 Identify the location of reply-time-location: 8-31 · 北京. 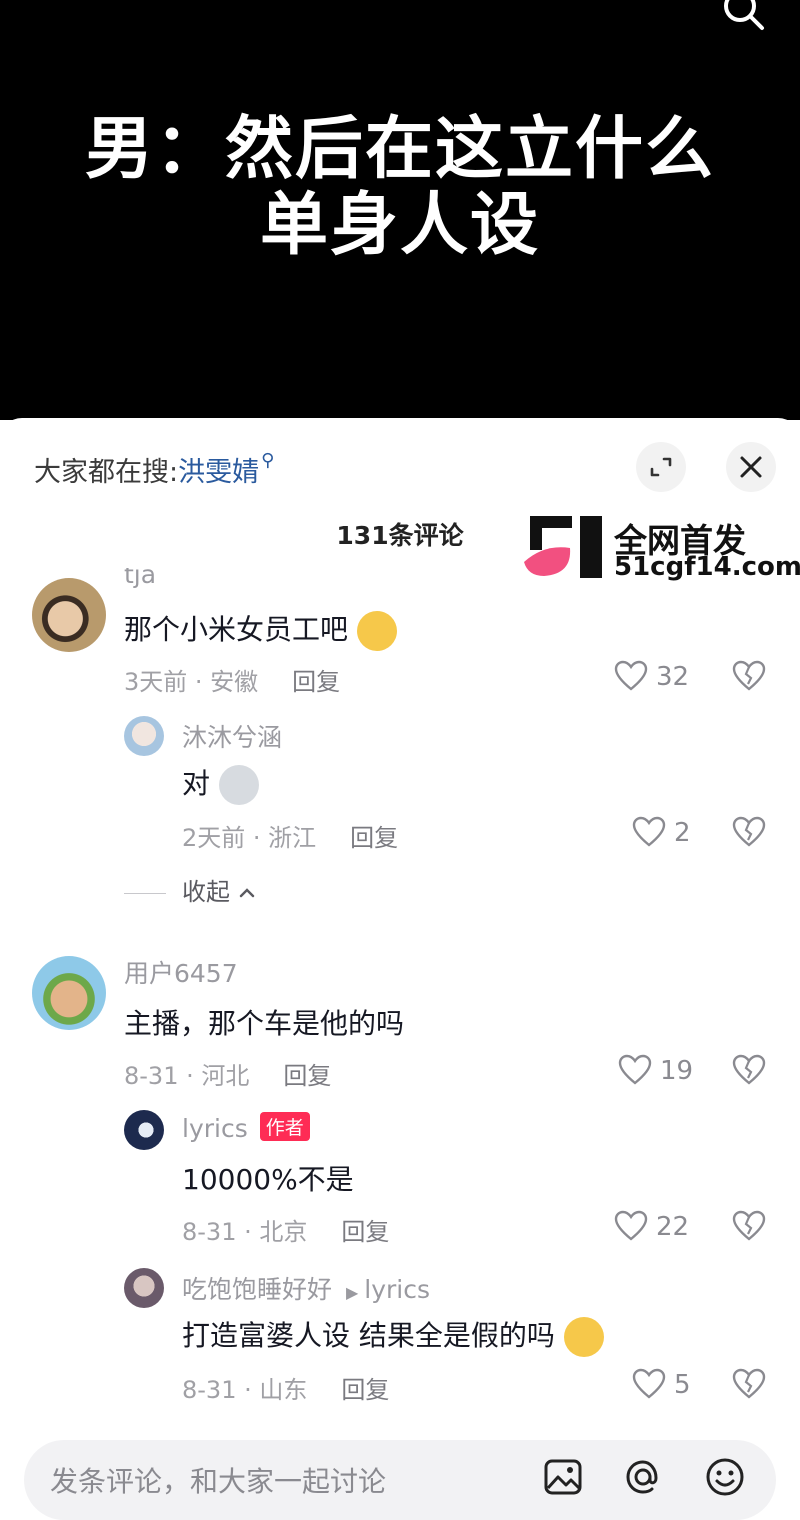
(245, 1232).